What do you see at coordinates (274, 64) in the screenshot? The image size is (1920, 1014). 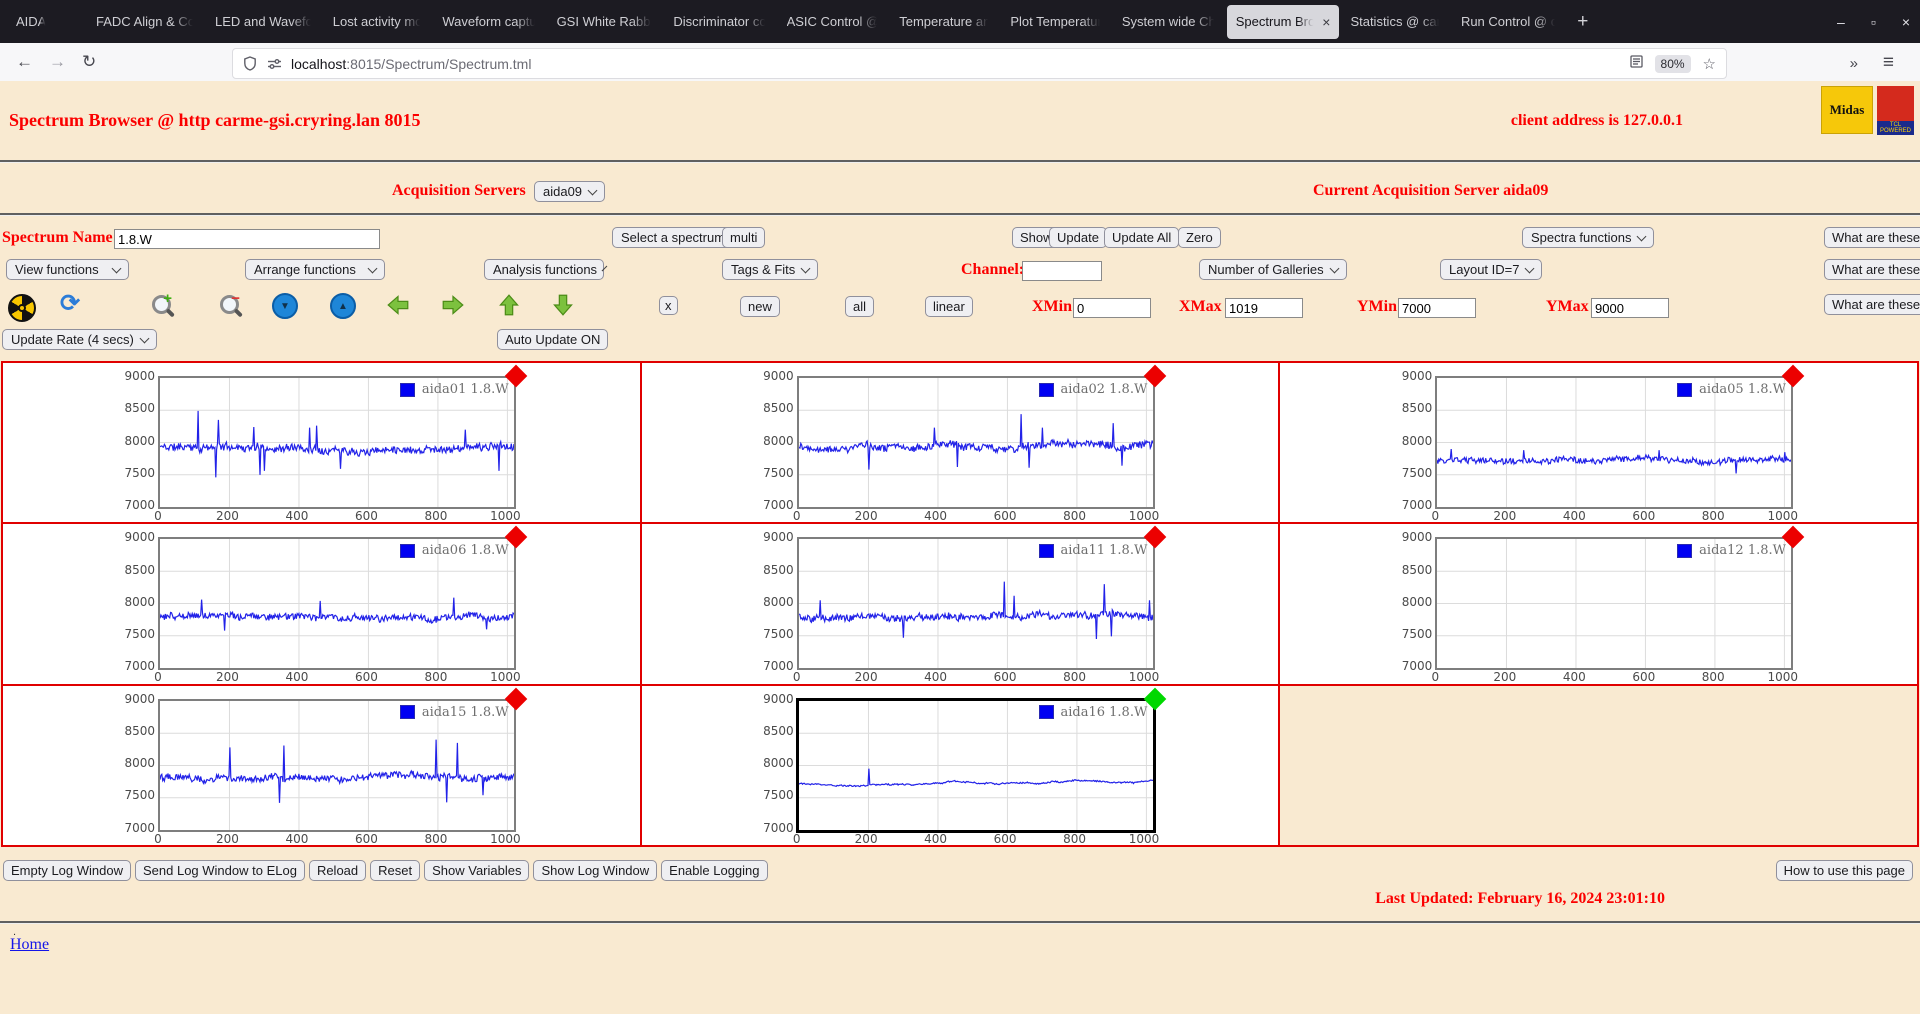 I see `site-permissions-icon` at bounding box center [274, 64].